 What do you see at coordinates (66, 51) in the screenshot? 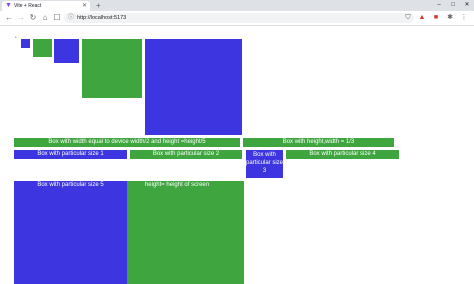
I see `box-medium` at bounding box center [66, 51].